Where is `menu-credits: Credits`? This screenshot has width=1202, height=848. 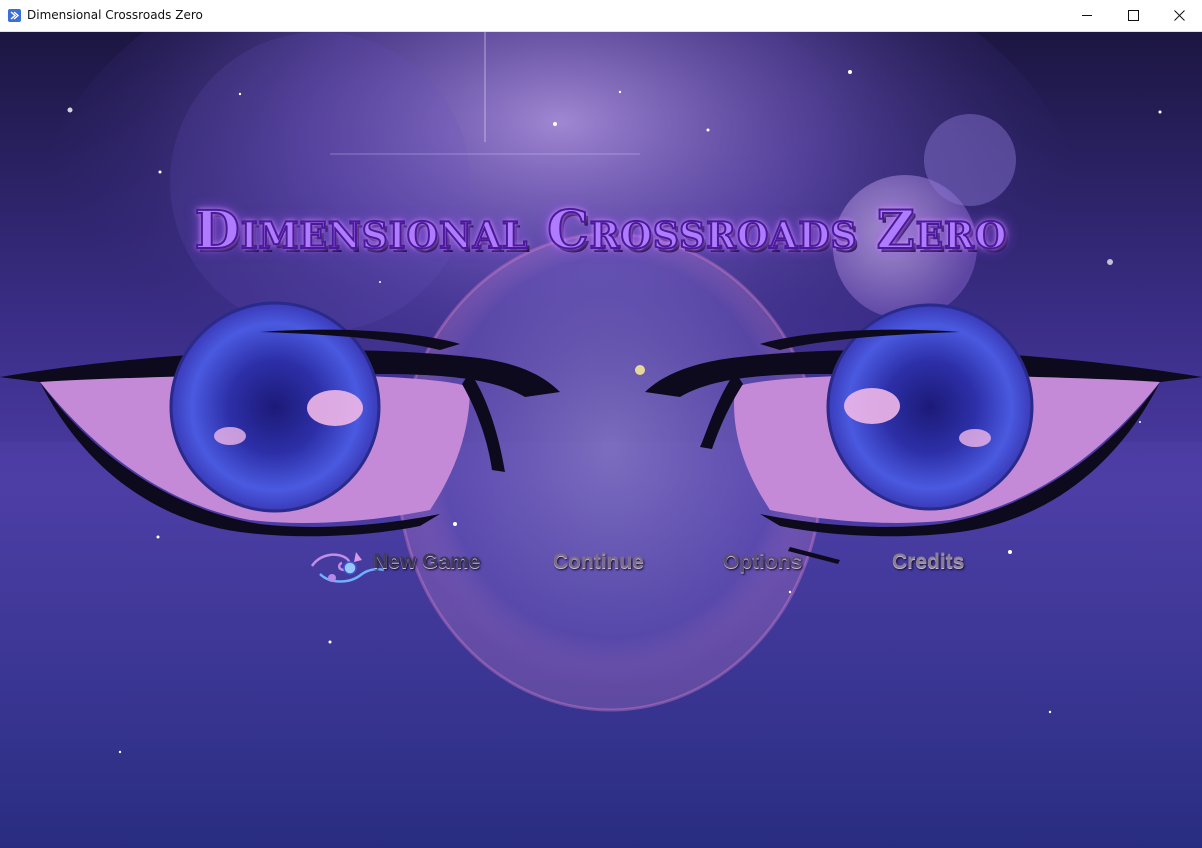
menu-credits: Credits is located at coordinates (928, 562).